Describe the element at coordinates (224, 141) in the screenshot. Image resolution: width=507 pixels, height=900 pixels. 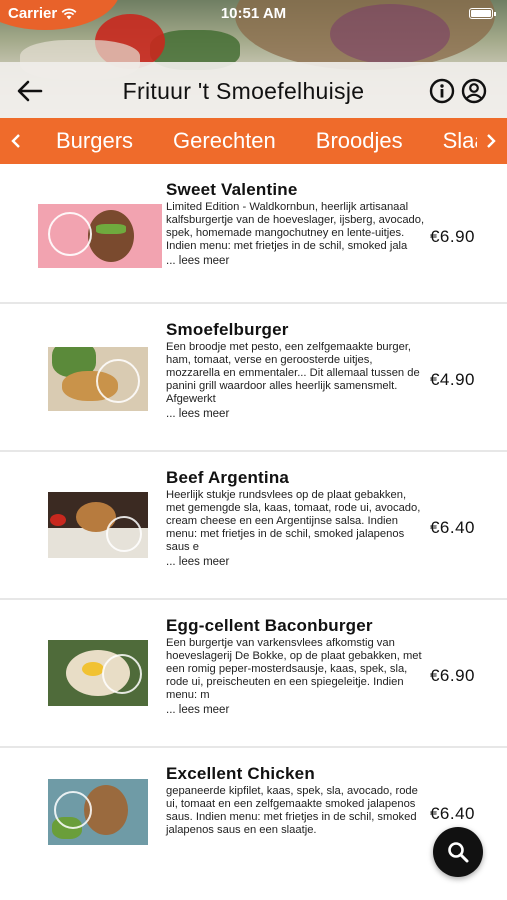
I see `tab-gerechten: Gerechten` at that location.